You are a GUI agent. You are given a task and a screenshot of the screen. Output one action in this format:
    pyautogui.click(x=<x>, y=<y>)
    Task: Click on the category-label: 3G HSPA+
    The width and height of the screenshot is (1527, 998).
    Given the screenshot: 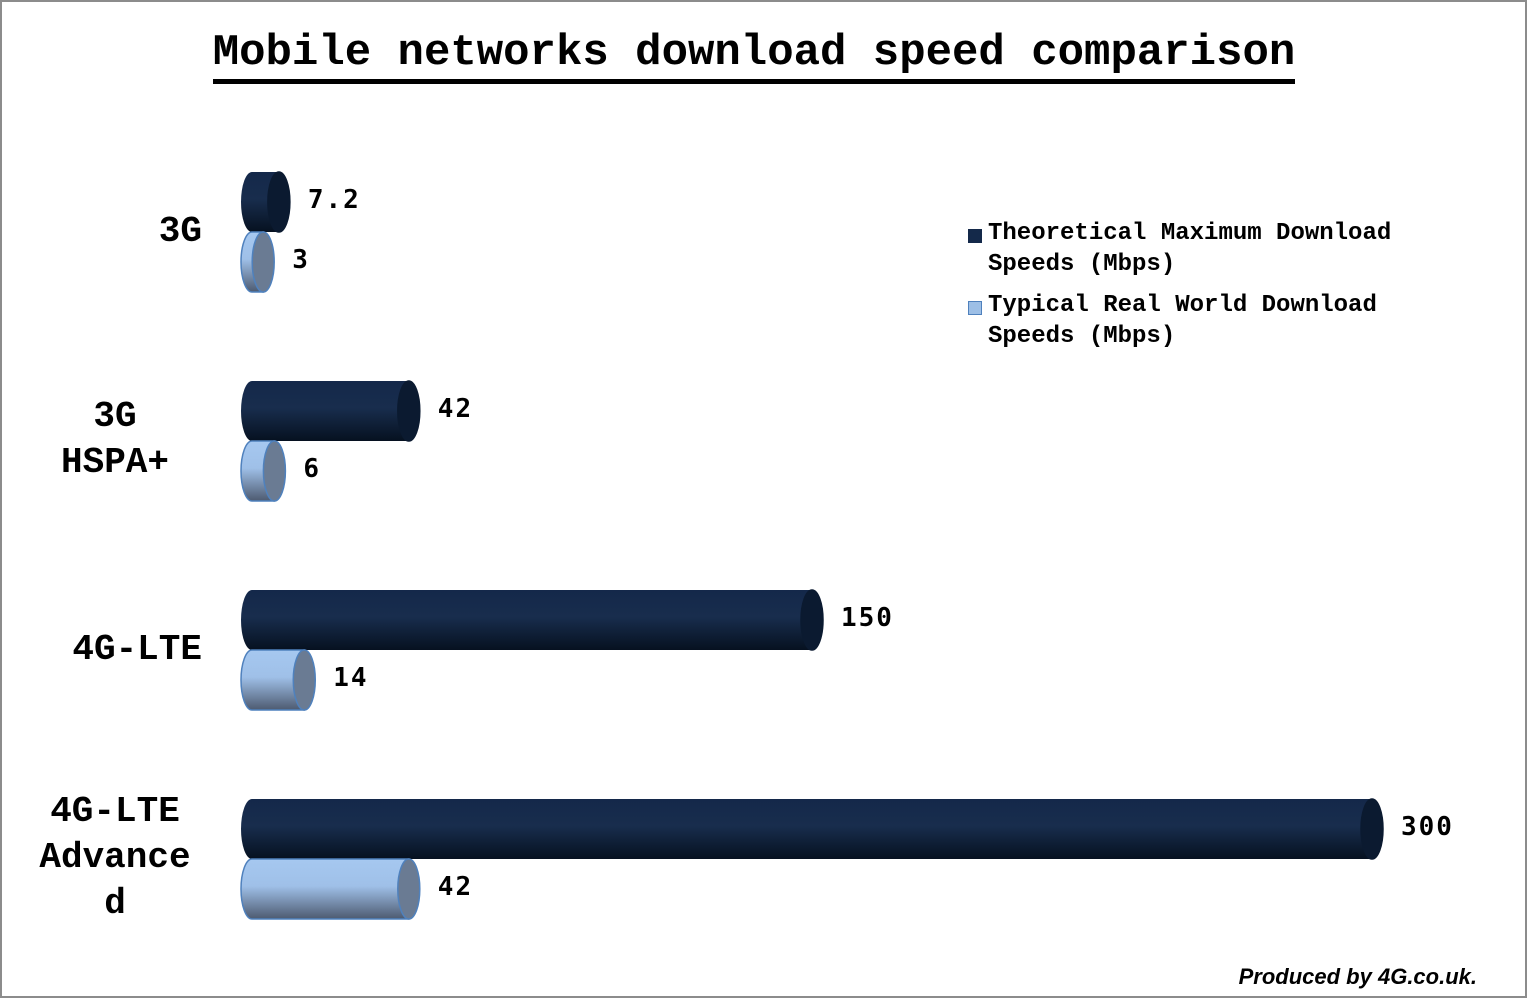 What is the action you would take?
    pyautogui.click(x=115, y=439)
    